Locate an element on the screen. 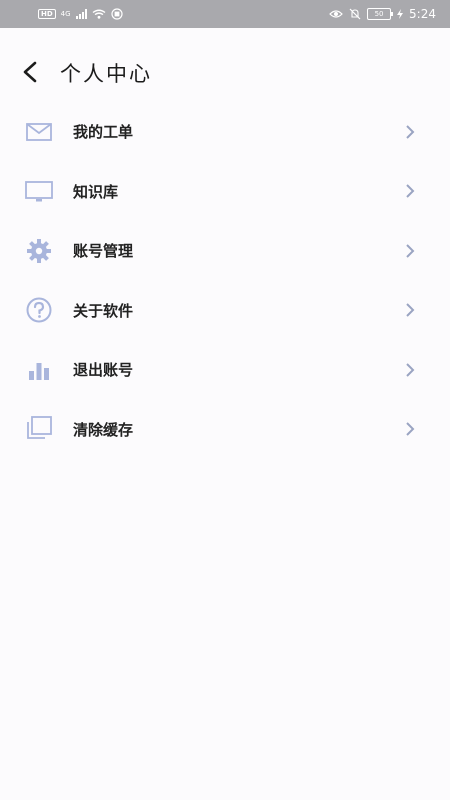  status-left-group: HD 4G is located at coordinates (80, 14).